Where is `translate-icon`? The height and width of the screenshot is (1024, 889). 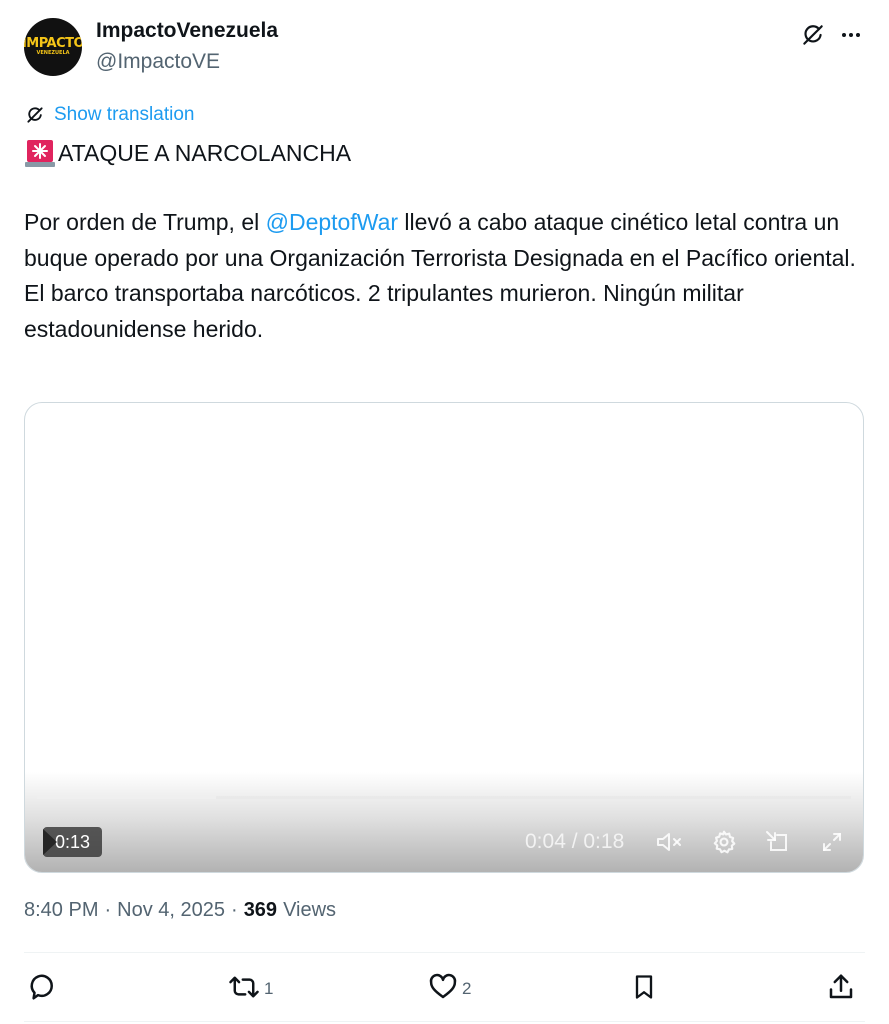 translate-icon is located at coordinates (35, 115).